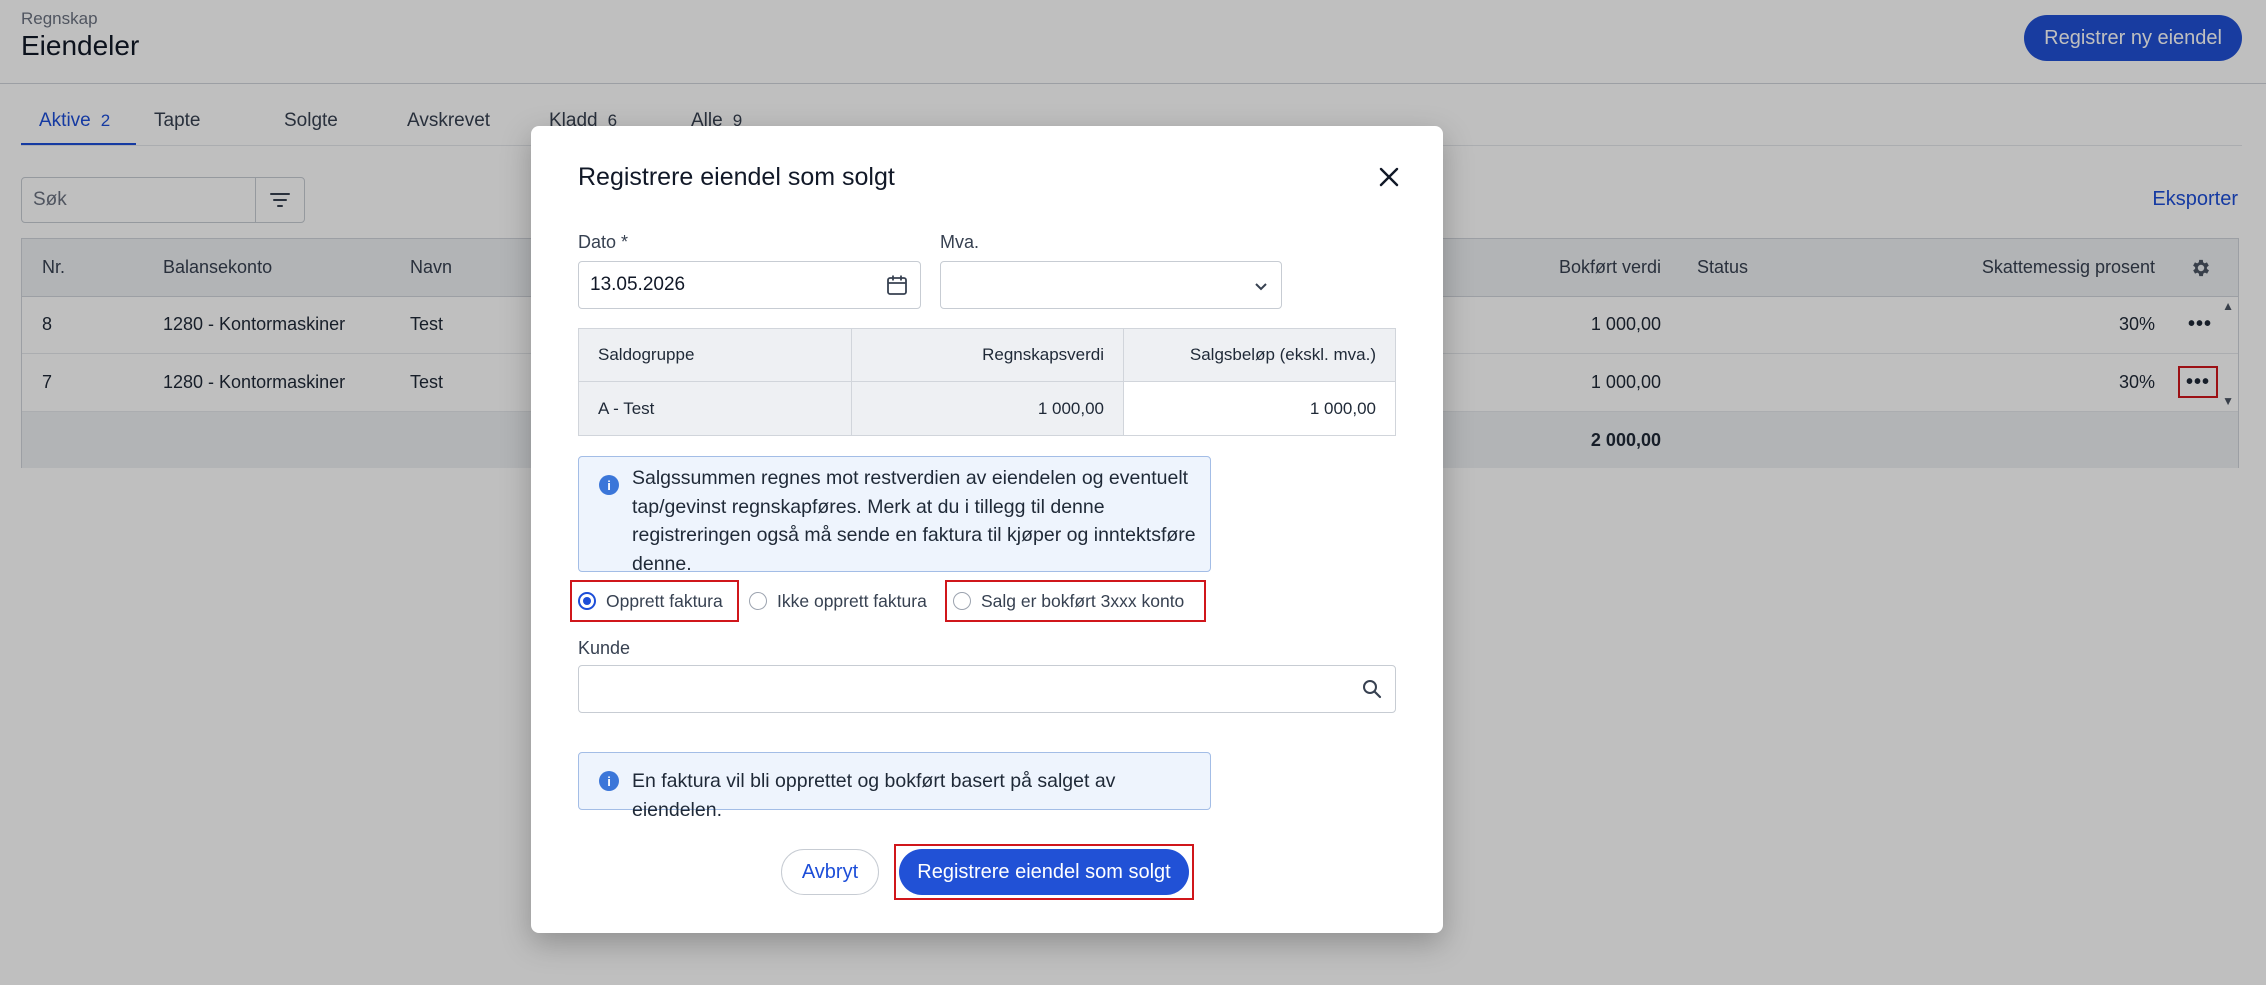  Describe the element at coordinates (1259, 355) in the screenshot. I see `grid-header-sale-amount: Salgsbeløp (ekskl. mva.)` at that location.